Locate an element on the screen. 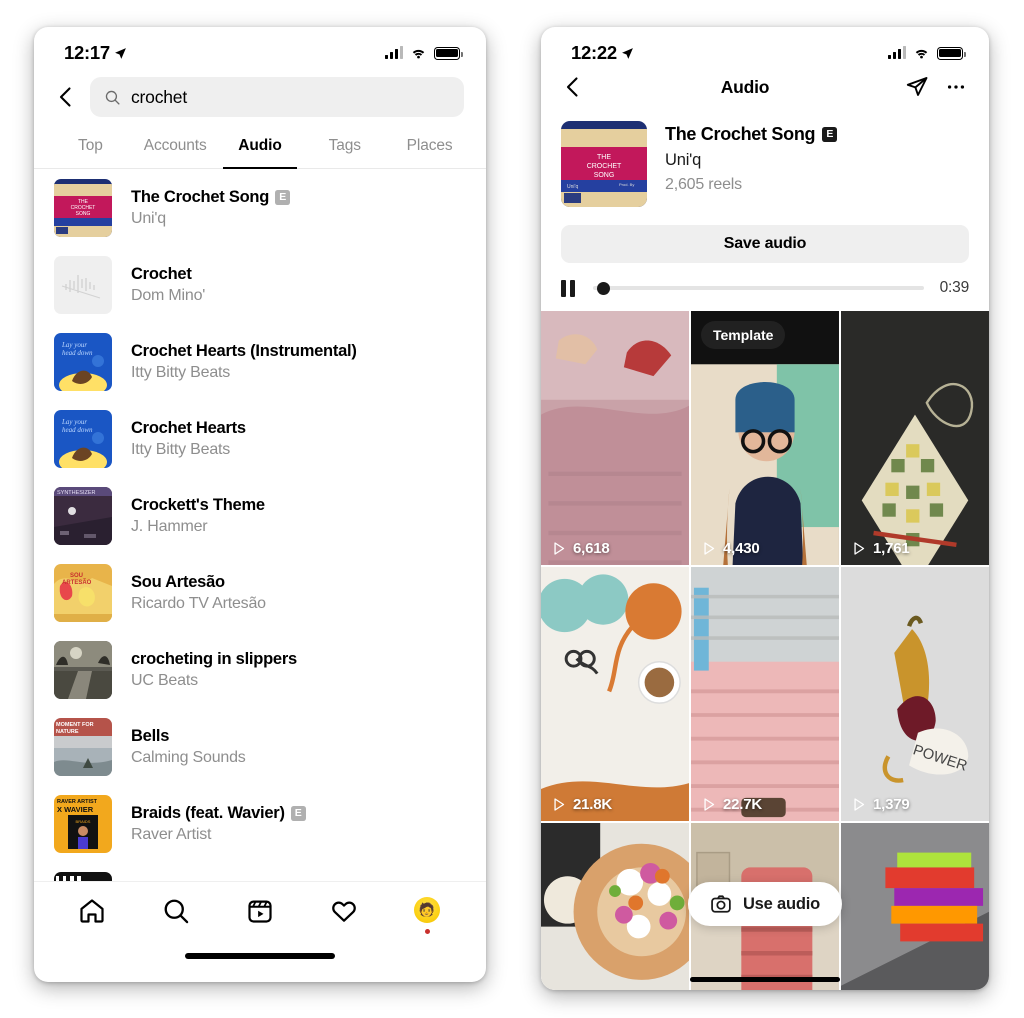 The width and height of the screenshot is (1024, 1018). album-art: MOMENT FOR NATURE is located at coordinates (83, 746).